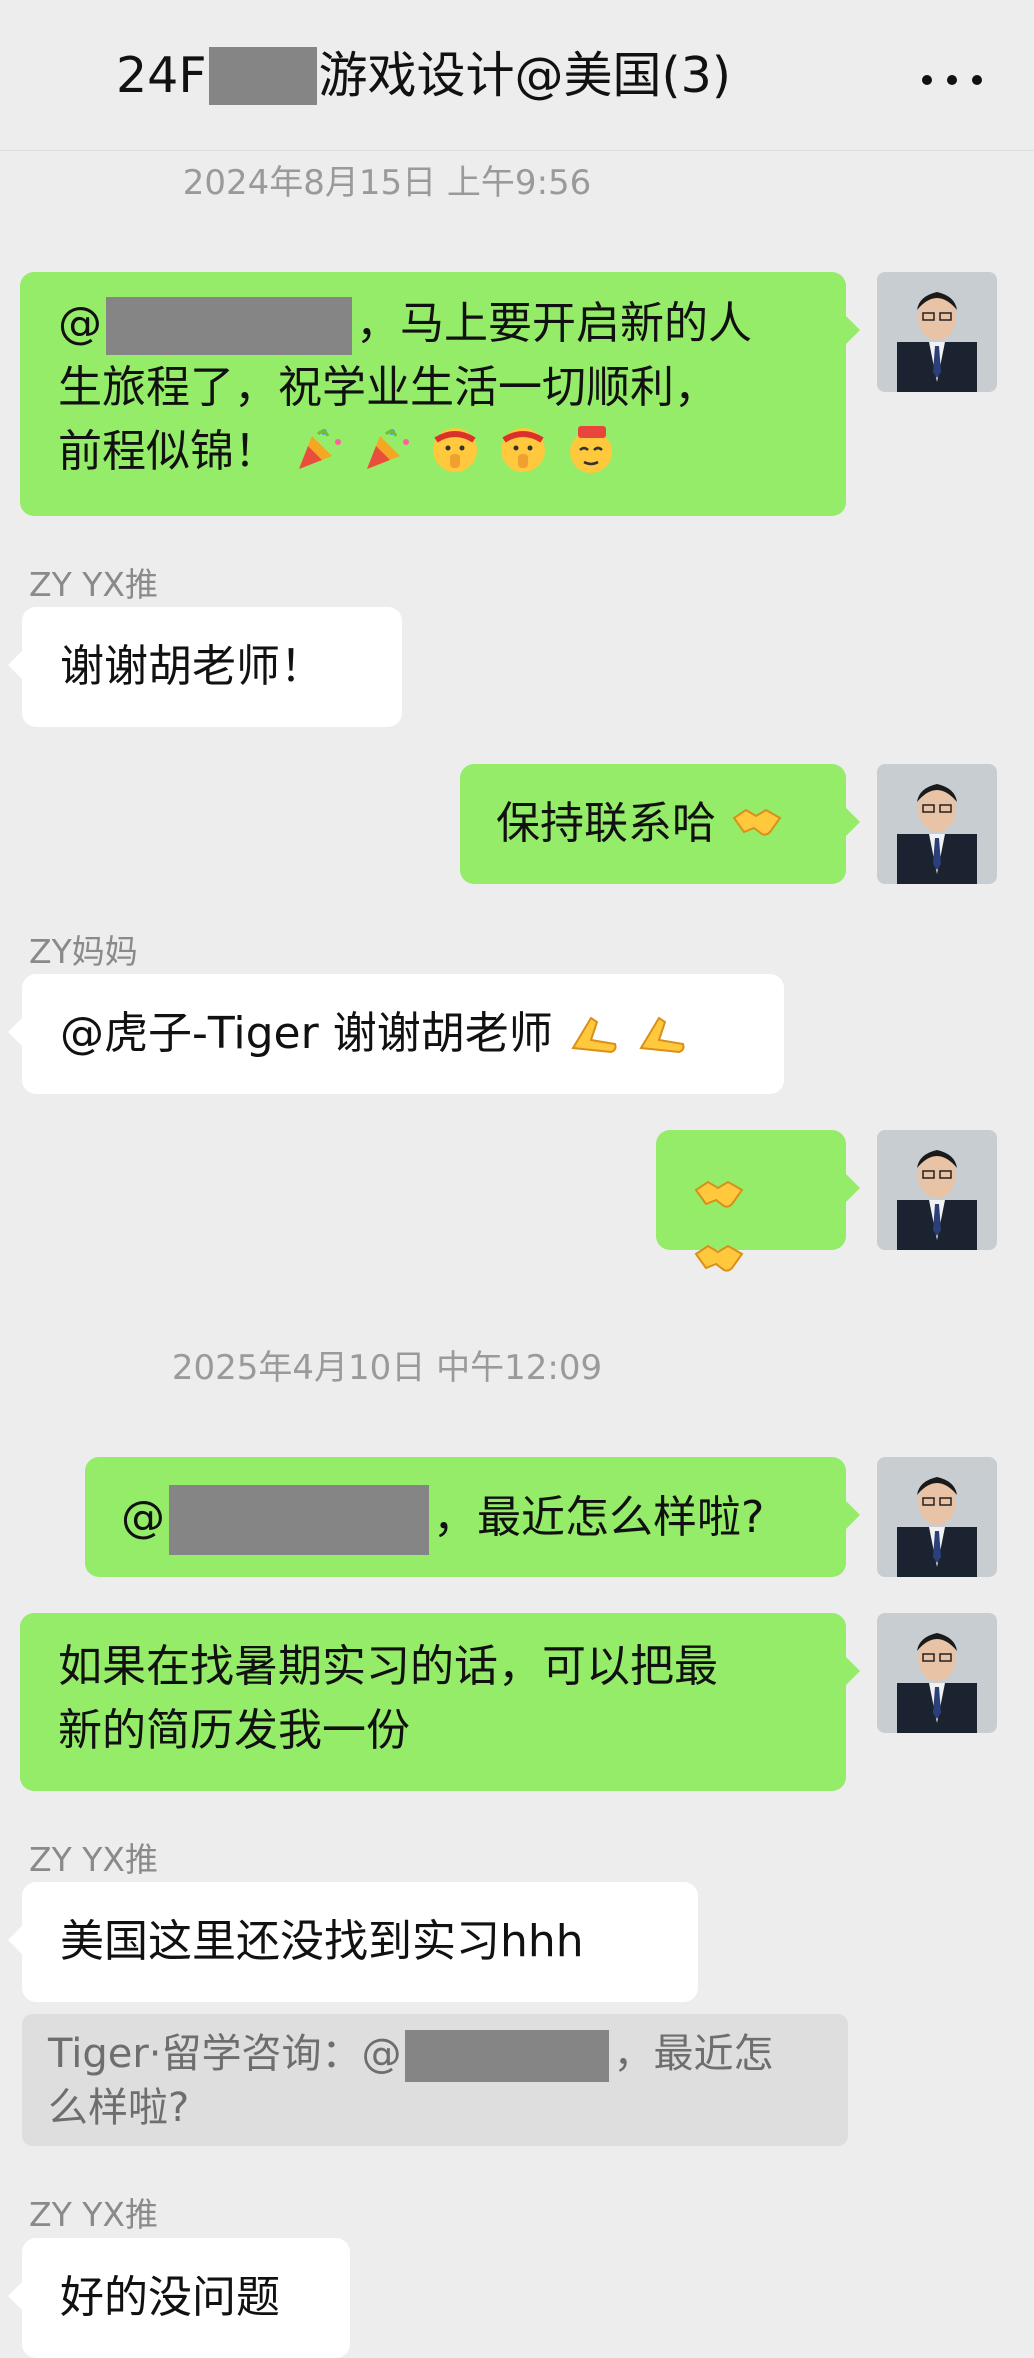  Describe the element at coordinates (440, 1702) in the screenshot. I see `message-bubble: 如果在找暑期实习的话，可以把最 新的简历发我一份` at that location.